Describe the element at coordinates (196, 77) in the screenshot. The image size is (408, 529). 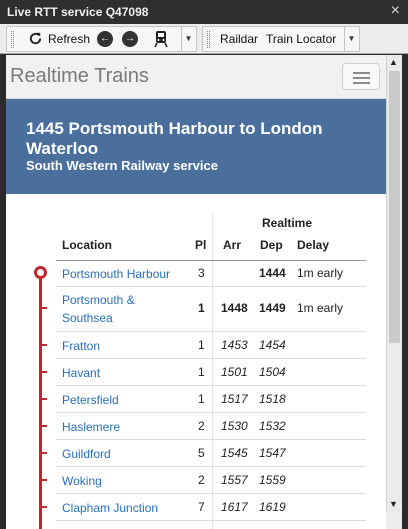
I see `site-navbar: Realtime Trains` at that location.